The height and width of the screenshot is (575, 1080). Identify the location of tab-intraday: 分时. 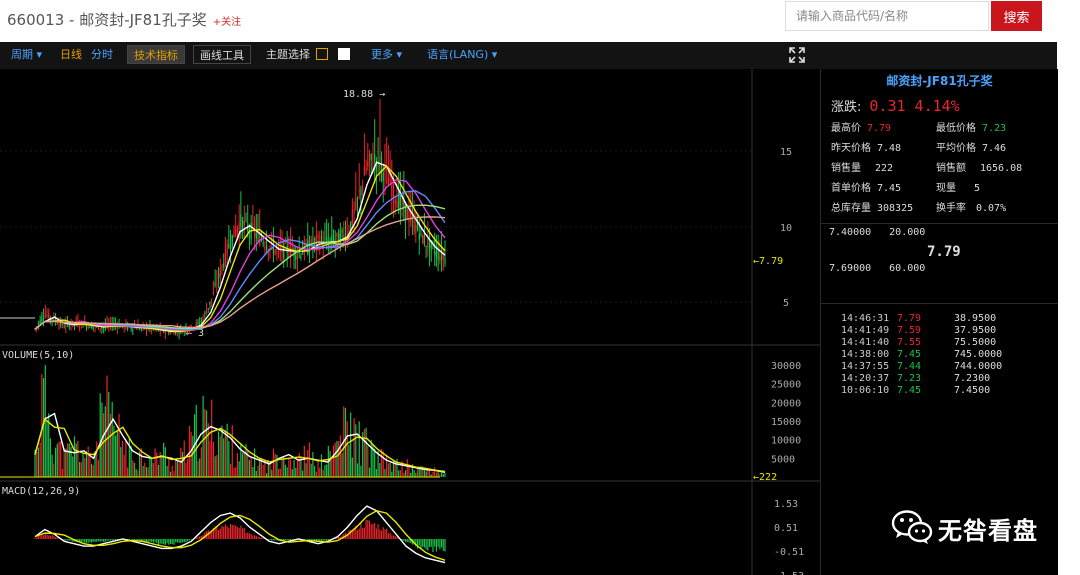
(102, 55).